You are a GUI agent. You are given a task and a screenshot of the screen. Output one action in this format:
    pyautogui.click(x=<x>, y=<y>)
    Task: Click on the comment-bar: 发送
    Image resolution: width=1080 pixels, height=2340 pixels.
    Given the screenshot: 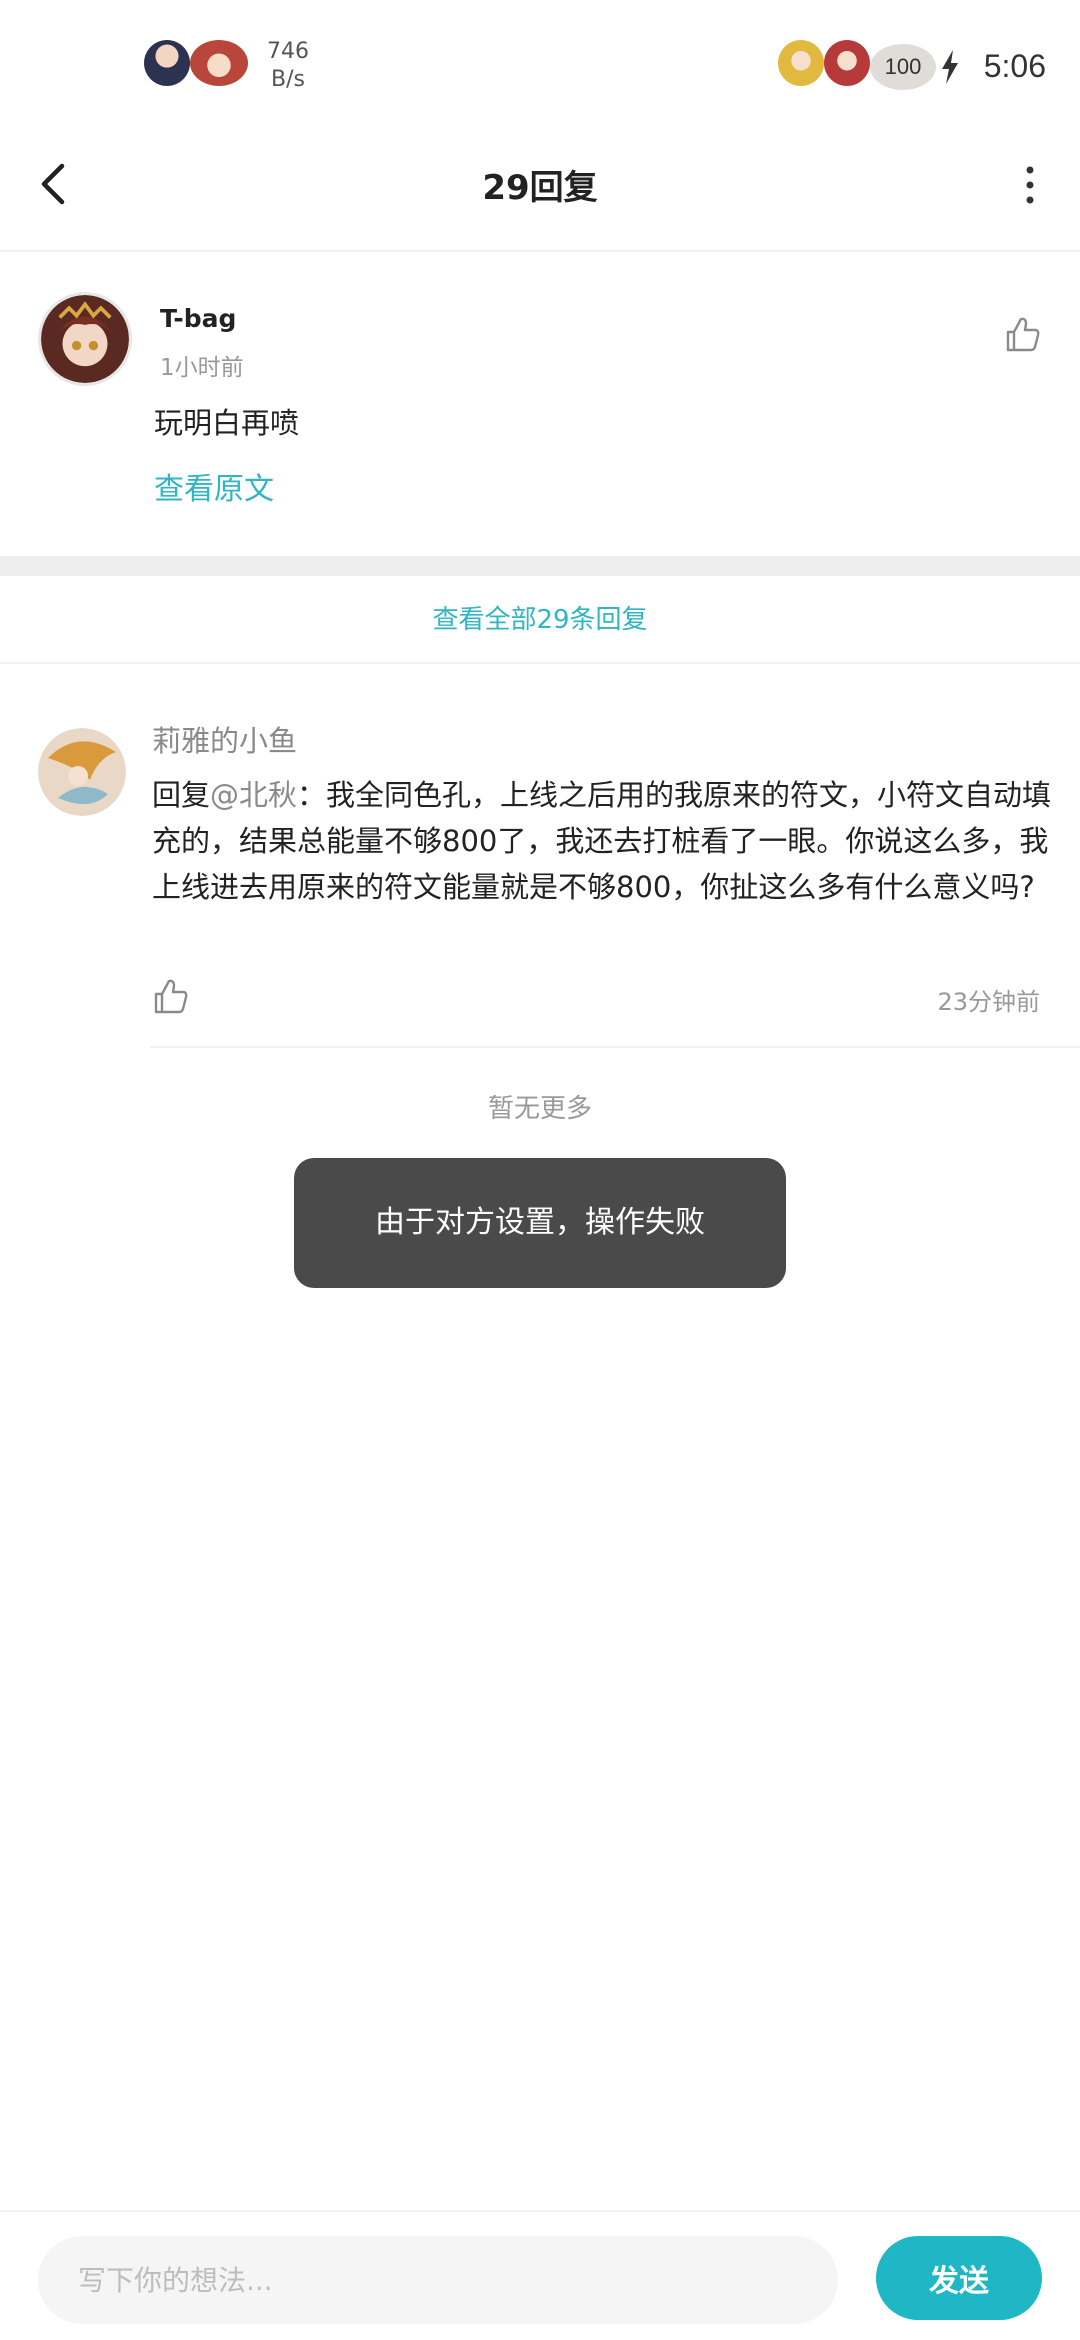 What is the action you would take?
    pyautogui.click(x=540, y=2275)
    